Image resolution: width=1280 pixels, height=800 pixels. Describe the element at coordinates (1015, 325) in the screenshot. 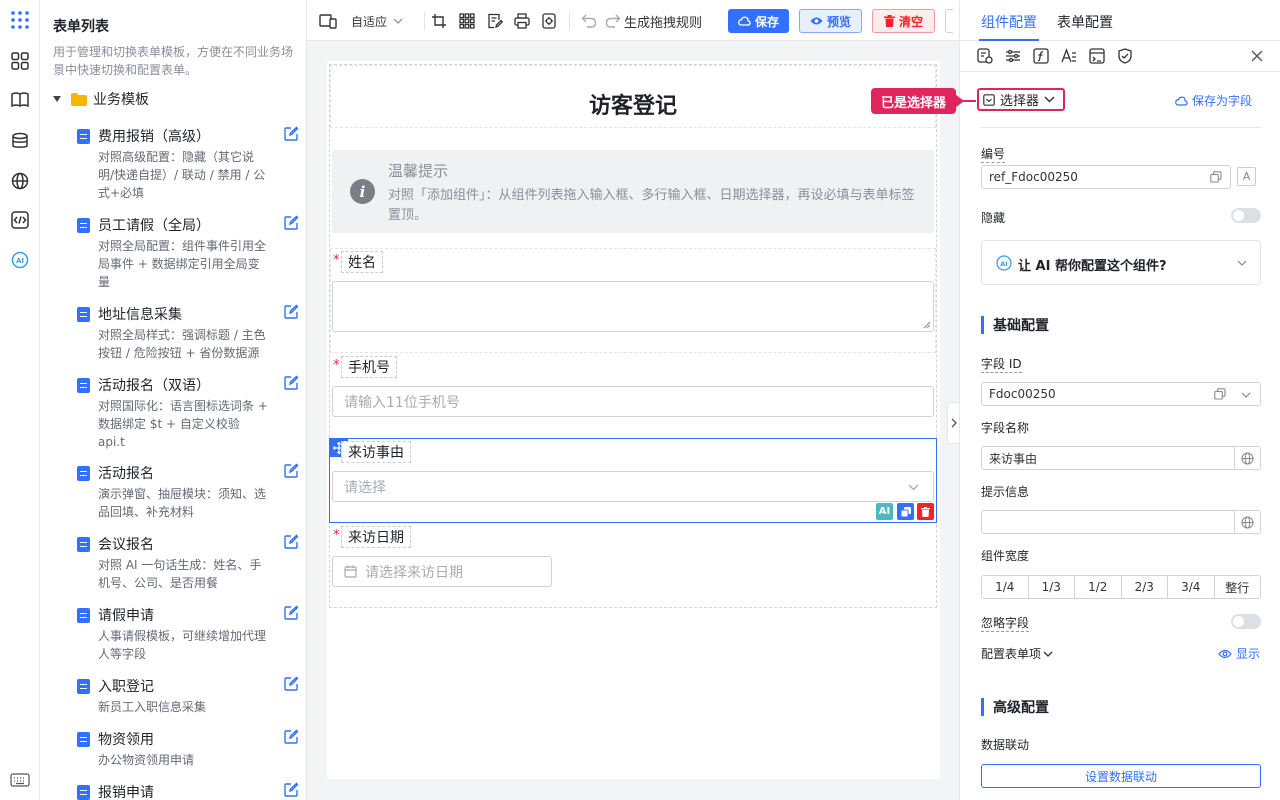

I see `basic-config-title: 基础配置` at that location.